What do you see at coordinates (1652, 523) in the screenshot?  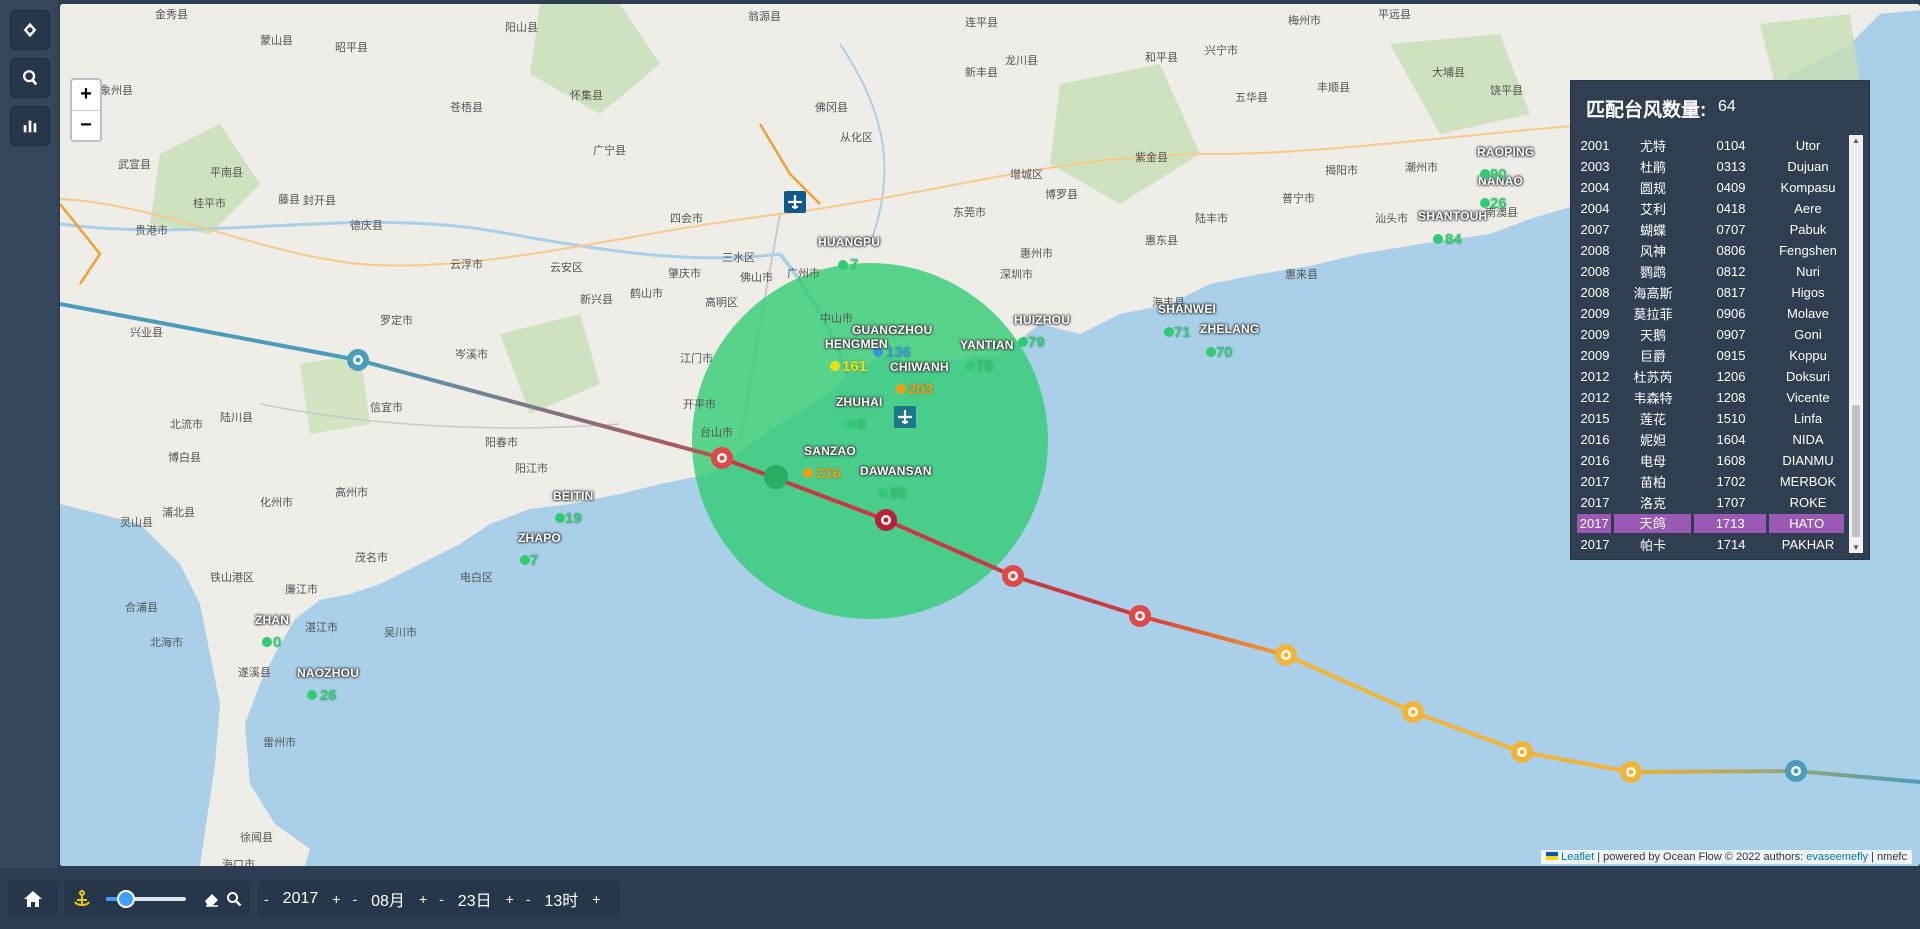 I see `typhoon-cn: 天鸽` at bounding box center [1652, 523].